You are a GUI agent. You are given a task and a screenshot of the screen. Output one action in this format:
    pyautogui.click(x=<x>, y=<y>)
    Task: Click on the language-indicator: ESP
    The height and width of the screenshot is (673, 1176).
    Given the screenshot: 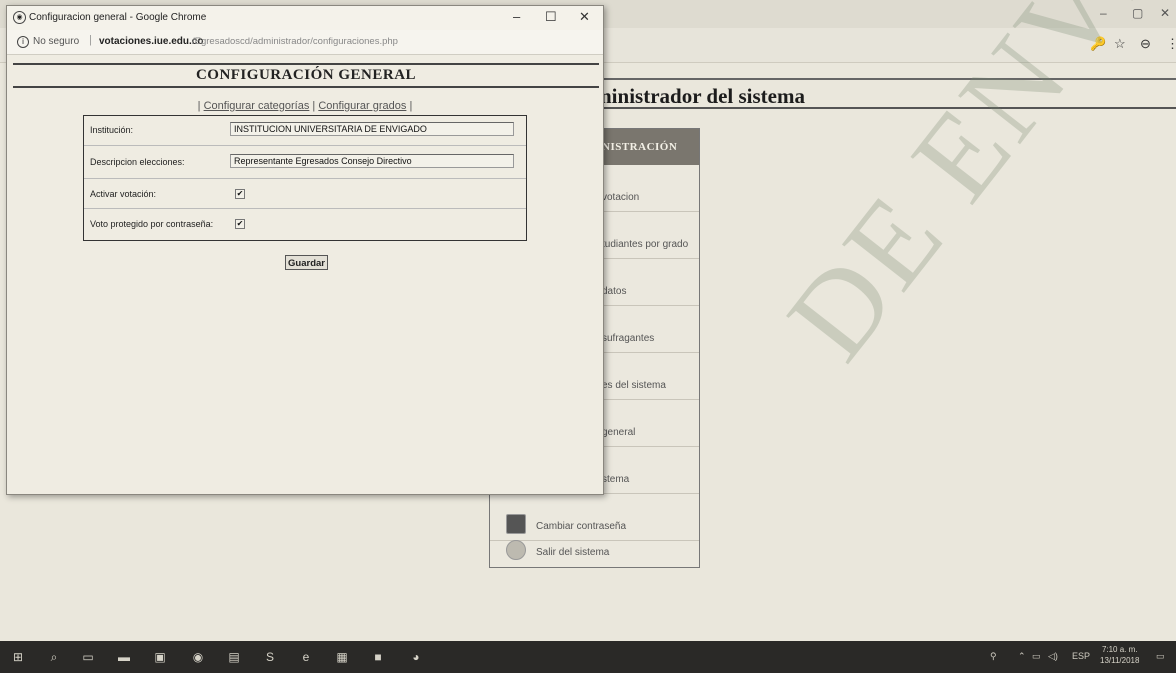 What is the action you would take?
    pyautogui.click(x=1081, y=656)
    